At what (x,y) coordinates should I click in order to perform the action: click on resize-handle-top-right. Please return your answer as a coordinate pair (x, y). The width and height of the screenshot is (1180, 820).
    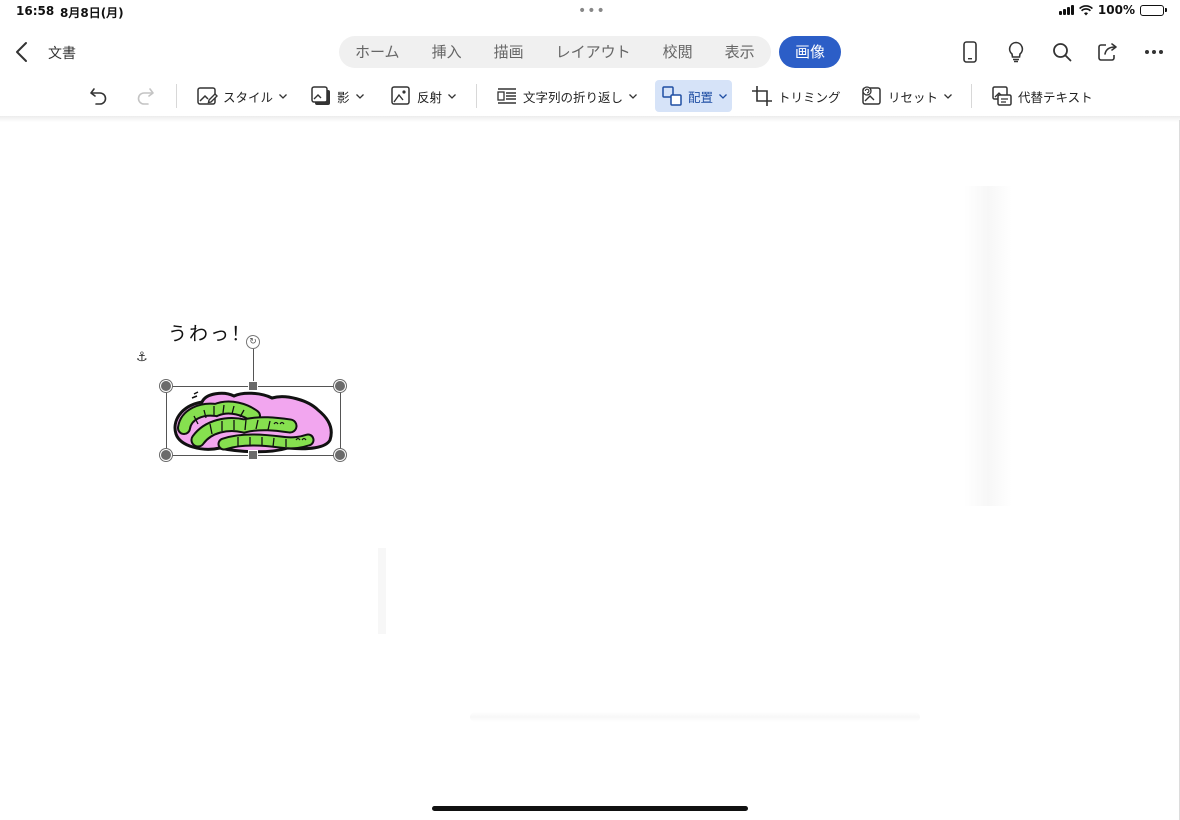
    Looking at the image, I should click on (340, 386).